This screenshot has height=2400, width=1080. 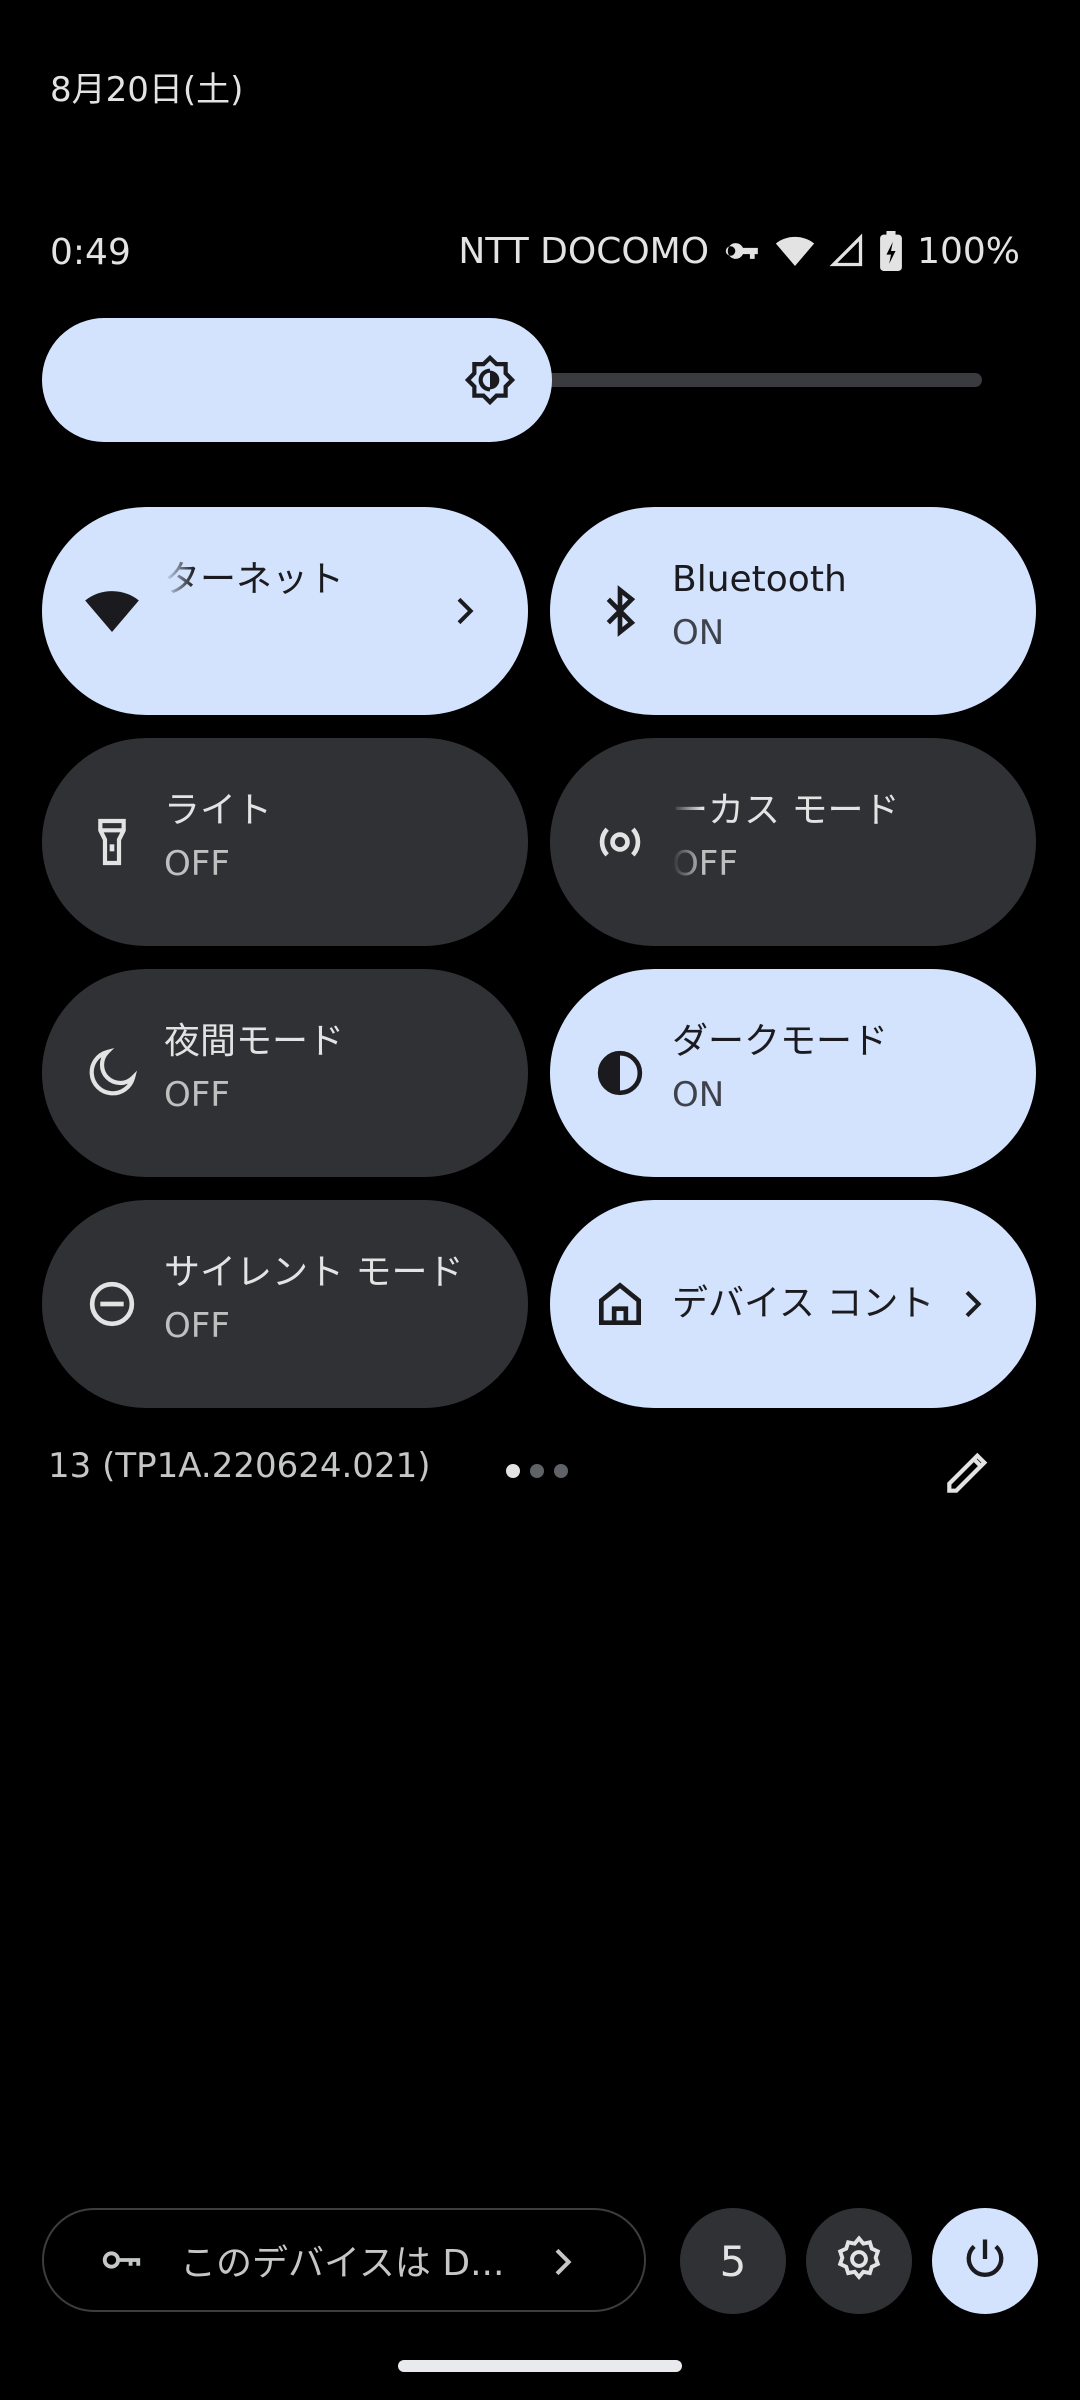 I want to click on navigation-handle, so click(x=540, y=2366).